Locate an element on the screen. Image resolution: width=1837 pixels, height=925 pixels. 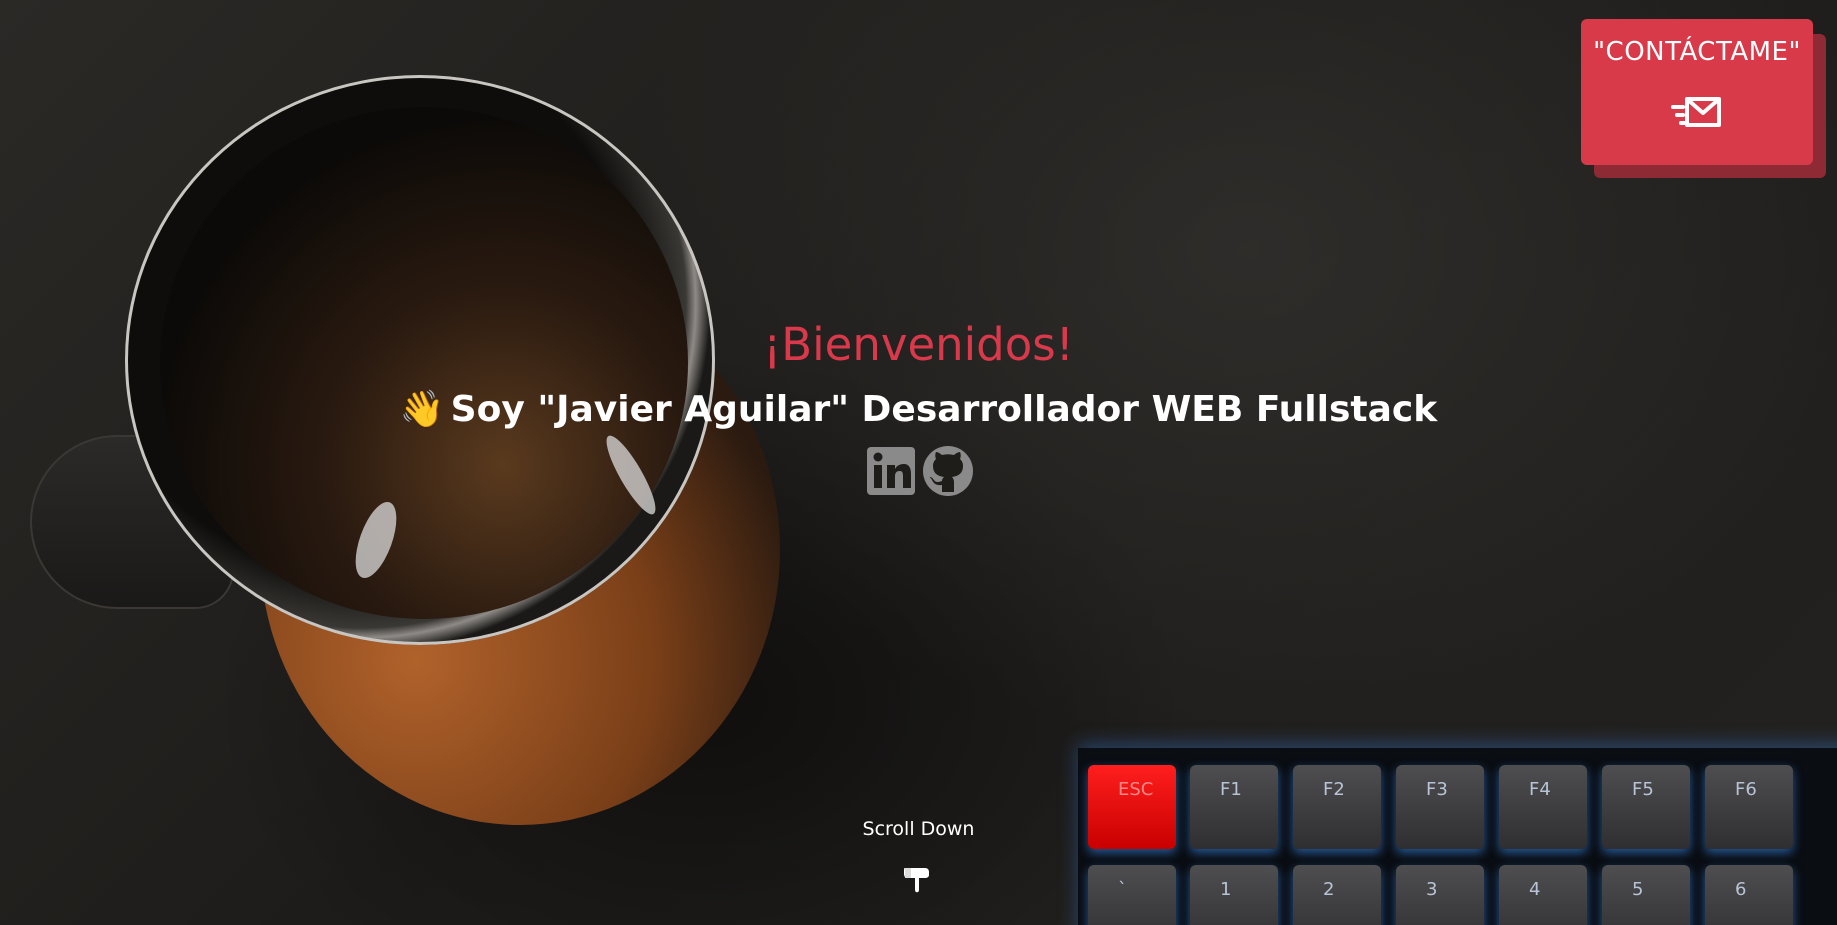
key-4: 4 is located at coordinates (1543, 895).